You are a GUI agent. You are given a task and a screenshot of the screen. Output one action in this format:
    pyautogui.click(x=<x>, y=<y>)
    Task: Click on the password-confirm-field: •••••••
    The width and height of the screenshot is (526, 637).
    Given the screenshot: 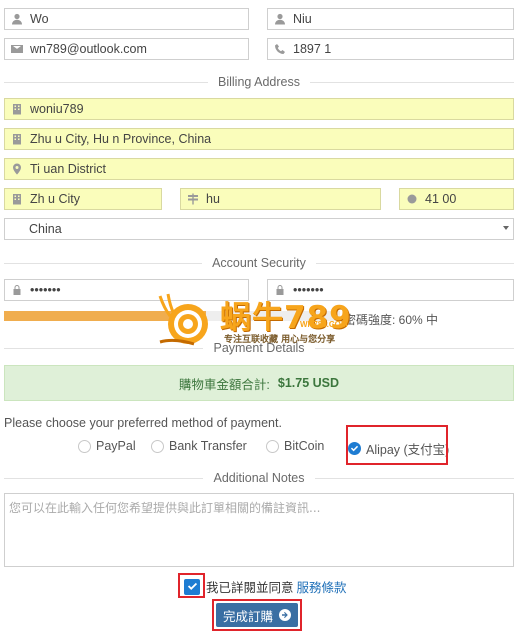 What is the action you would take?
    pyautogui.click(x=390, y=290)
    